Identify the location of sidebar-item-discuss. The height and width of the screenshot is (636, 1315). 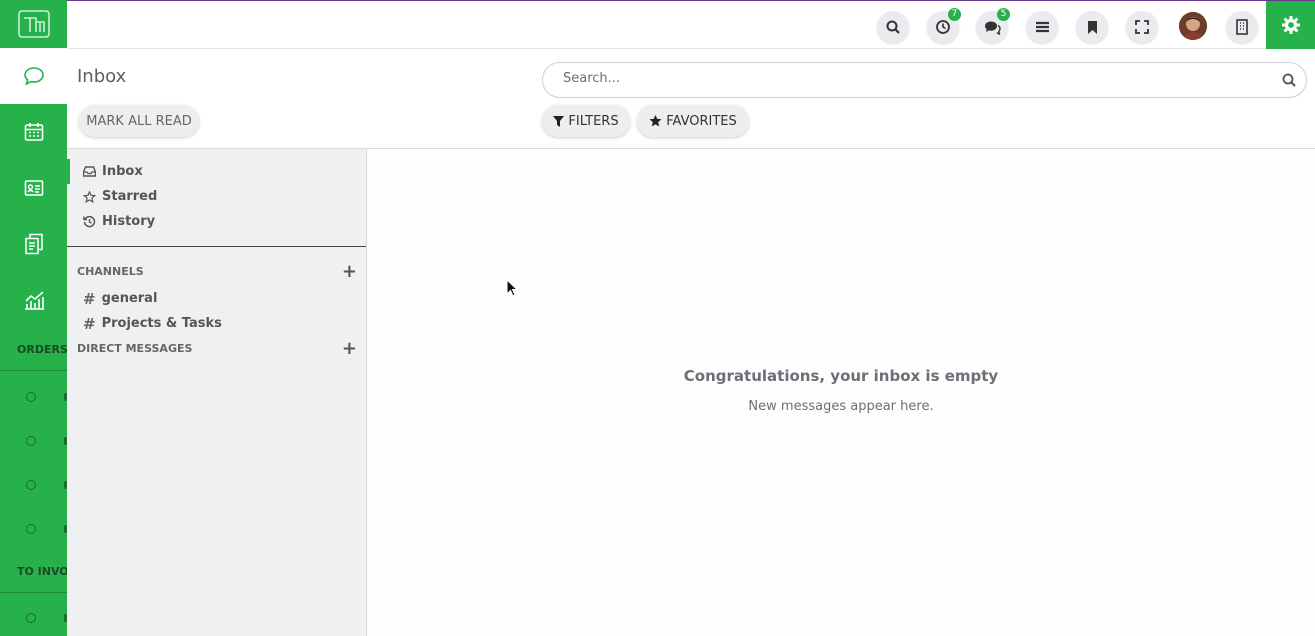
(33, 76).